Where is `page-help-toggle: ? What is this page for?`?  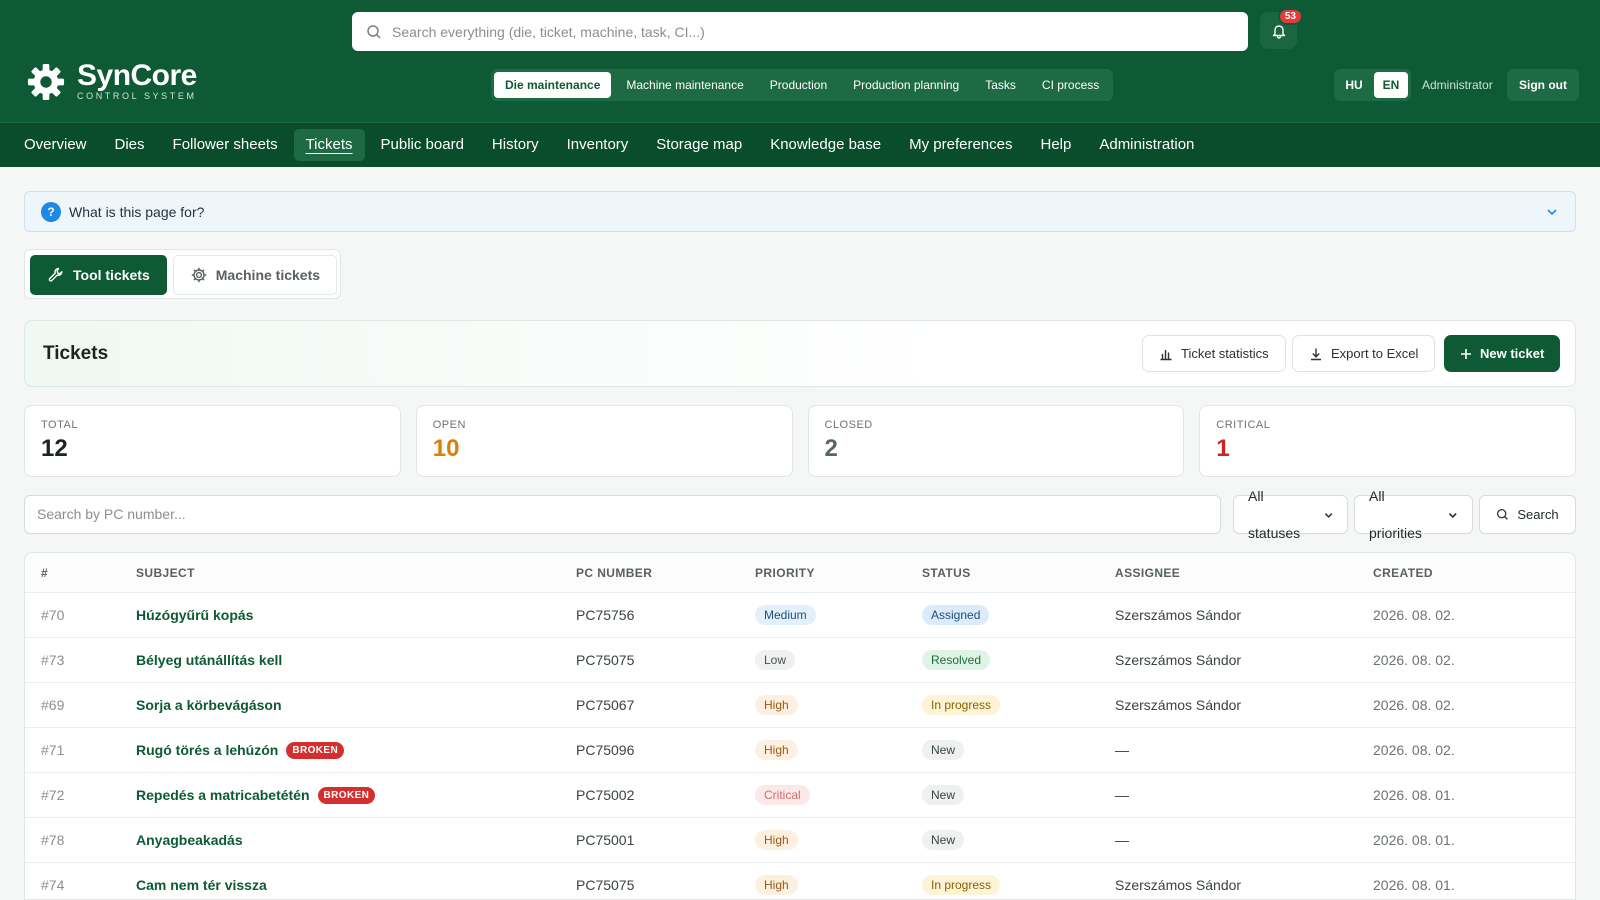
page-help-toggle: ? What is this page for? is located at coordinates (800, 211).